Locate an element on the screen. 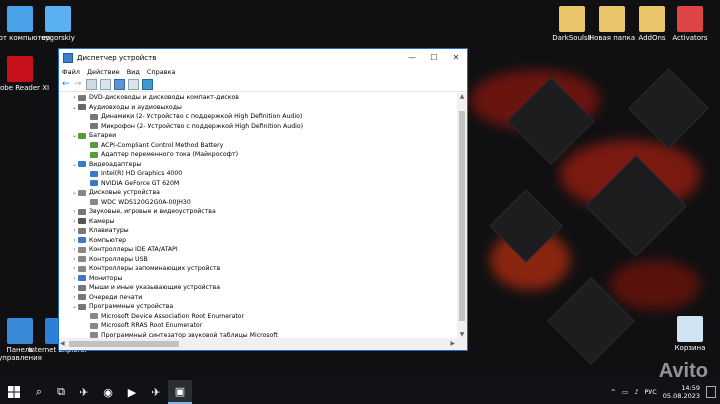  device-category: › Очереди печати is located at coordinates (258, 298).